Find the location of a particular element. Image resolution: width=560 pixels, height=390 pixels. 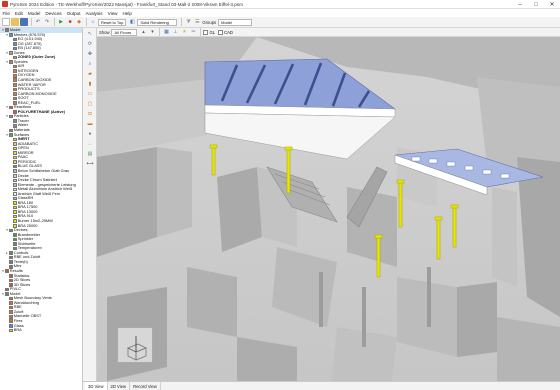

vent-tool-icon: ▭ is located at coordinates (90, 94).